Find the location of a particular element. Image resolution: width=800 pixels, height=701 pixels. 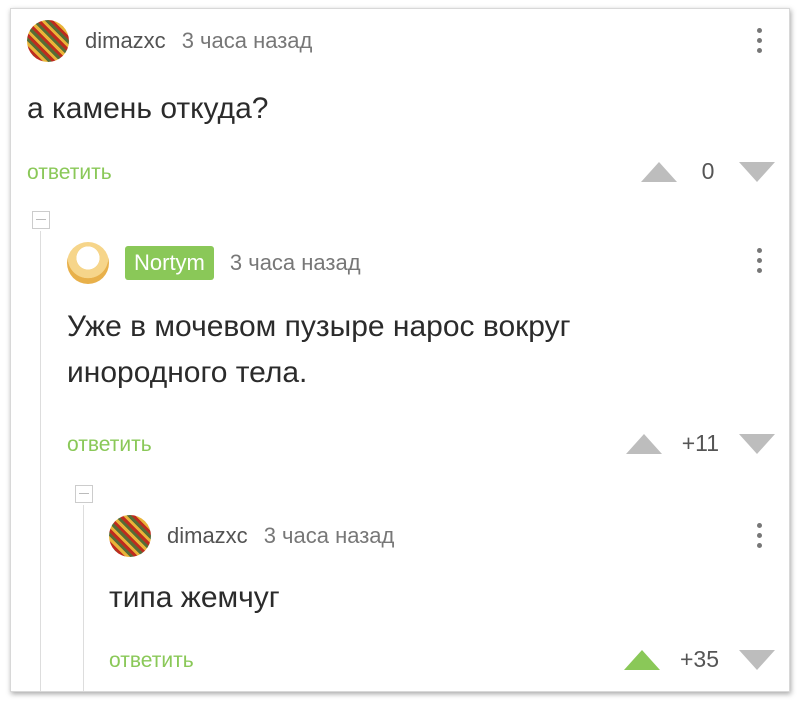

vote-controls: +11 is located at coordinates (700, 443).